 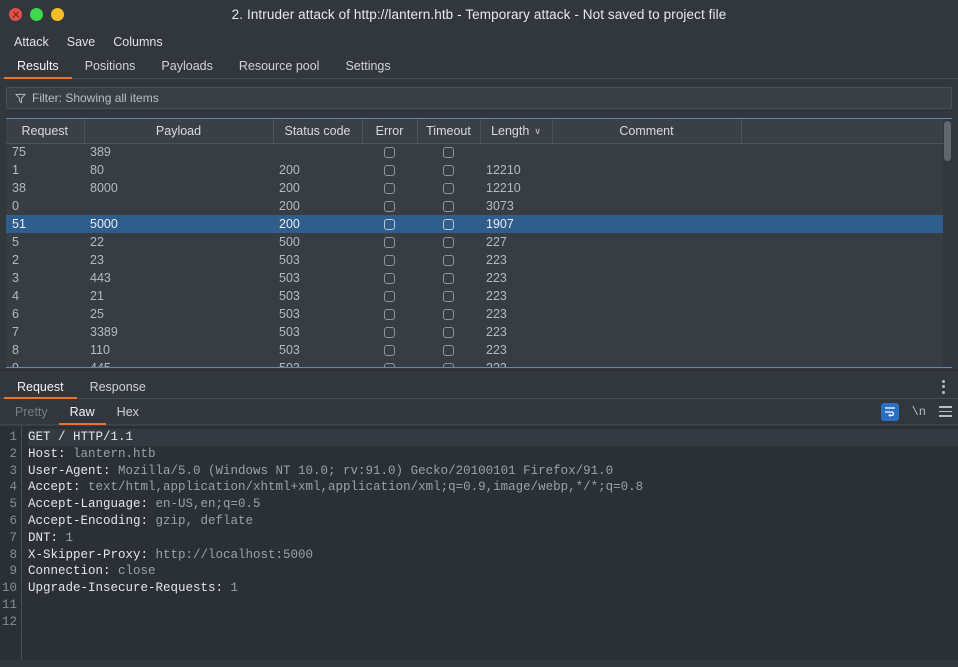 I want to click on table-row: 7 3389 503 223, so click(x=479, y=332).